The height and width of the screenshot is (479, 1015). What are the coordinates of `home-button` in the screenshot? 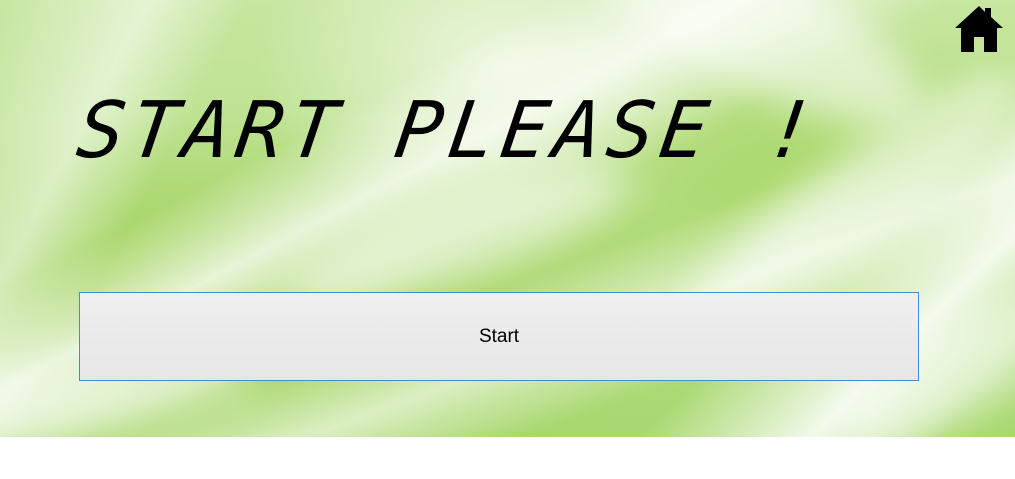 It's located at (979, 29).